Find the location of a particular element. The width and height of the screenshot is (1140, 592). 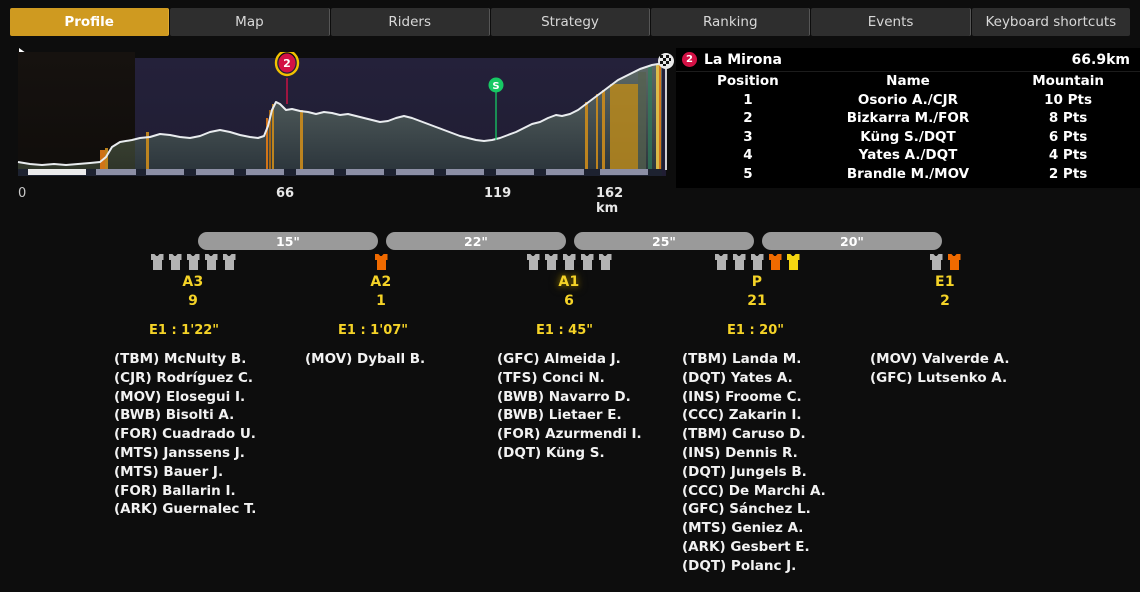

rider-list-a2: (MOV) Dyball B. is located at coordinates (365, 359).